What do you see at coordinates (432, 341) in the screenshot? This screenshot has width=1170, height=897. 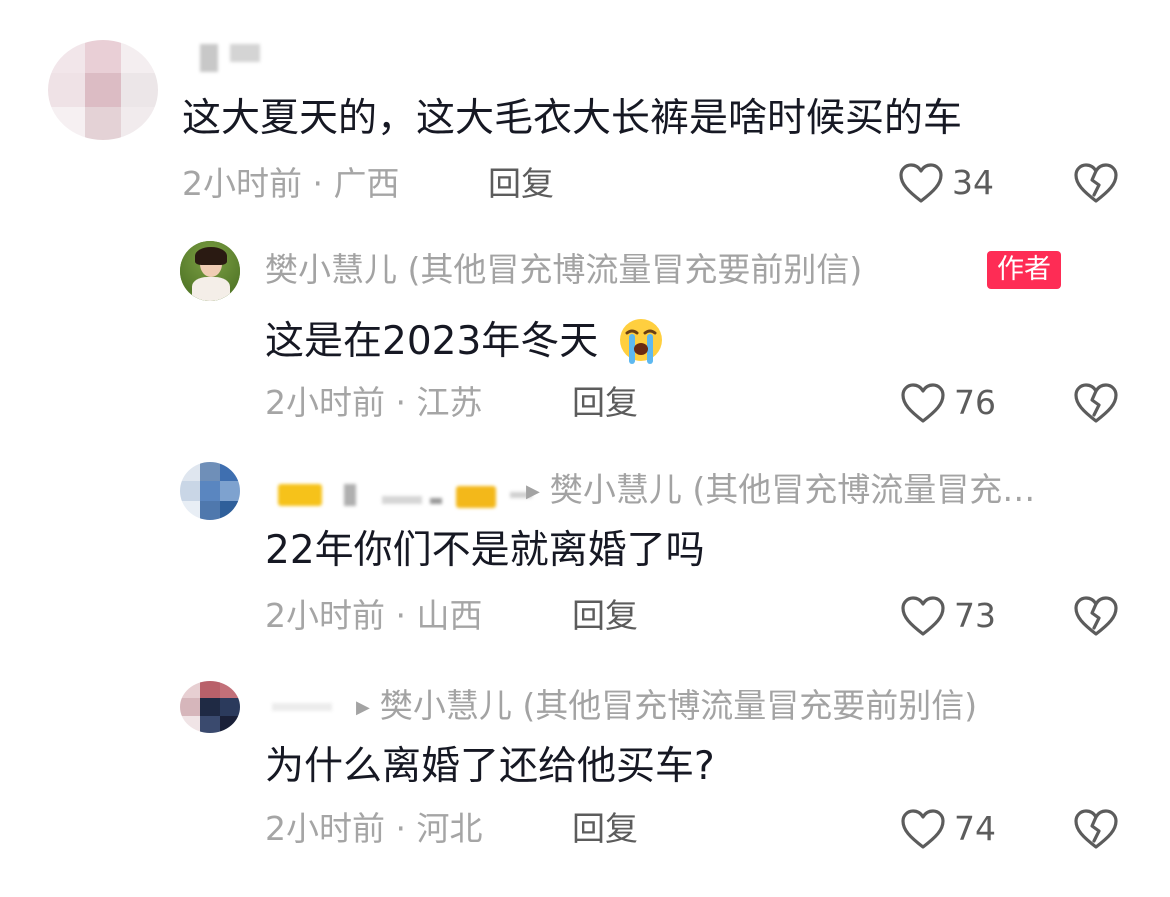 I see `comment-text-content: 这是在2023年冬天` at bounding box center [432, 341].